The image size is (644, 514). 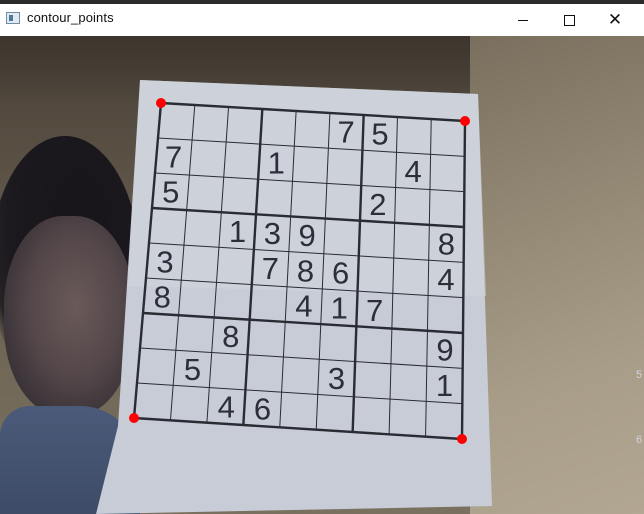 What do you see at coordinates (639, 440) in the screenshot?
I see `edge-mark: 6` at bounding box center [639, 440].